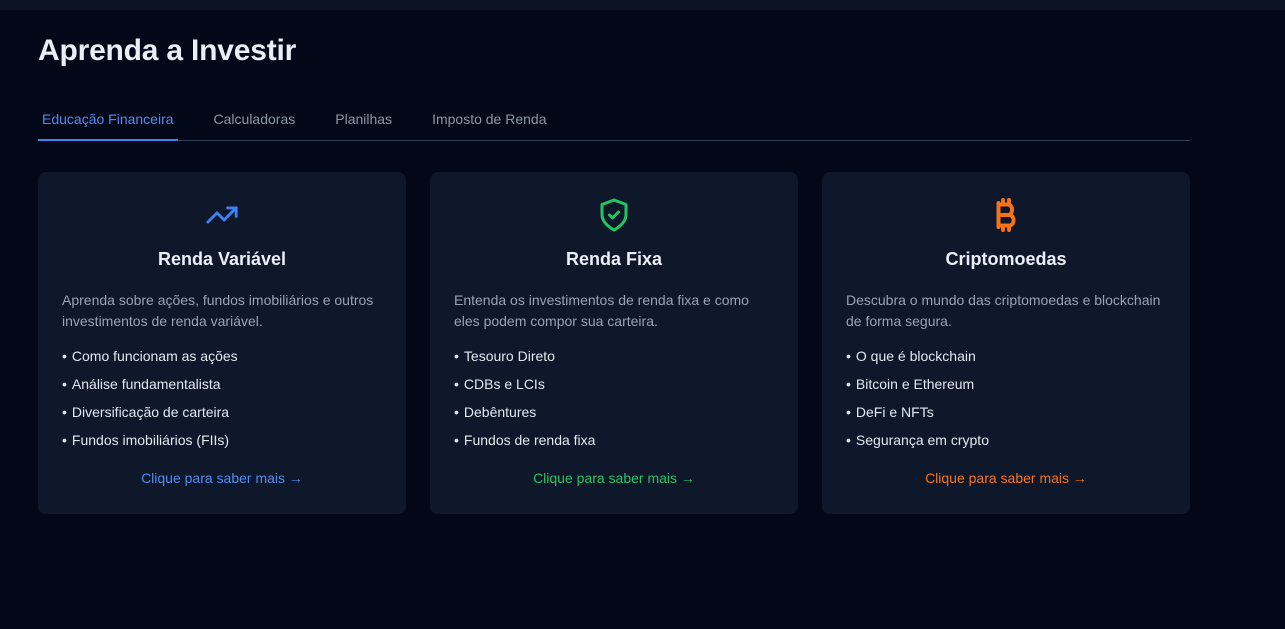  I want to click on tab-planilhas: Planilhas, so click(363, 119).